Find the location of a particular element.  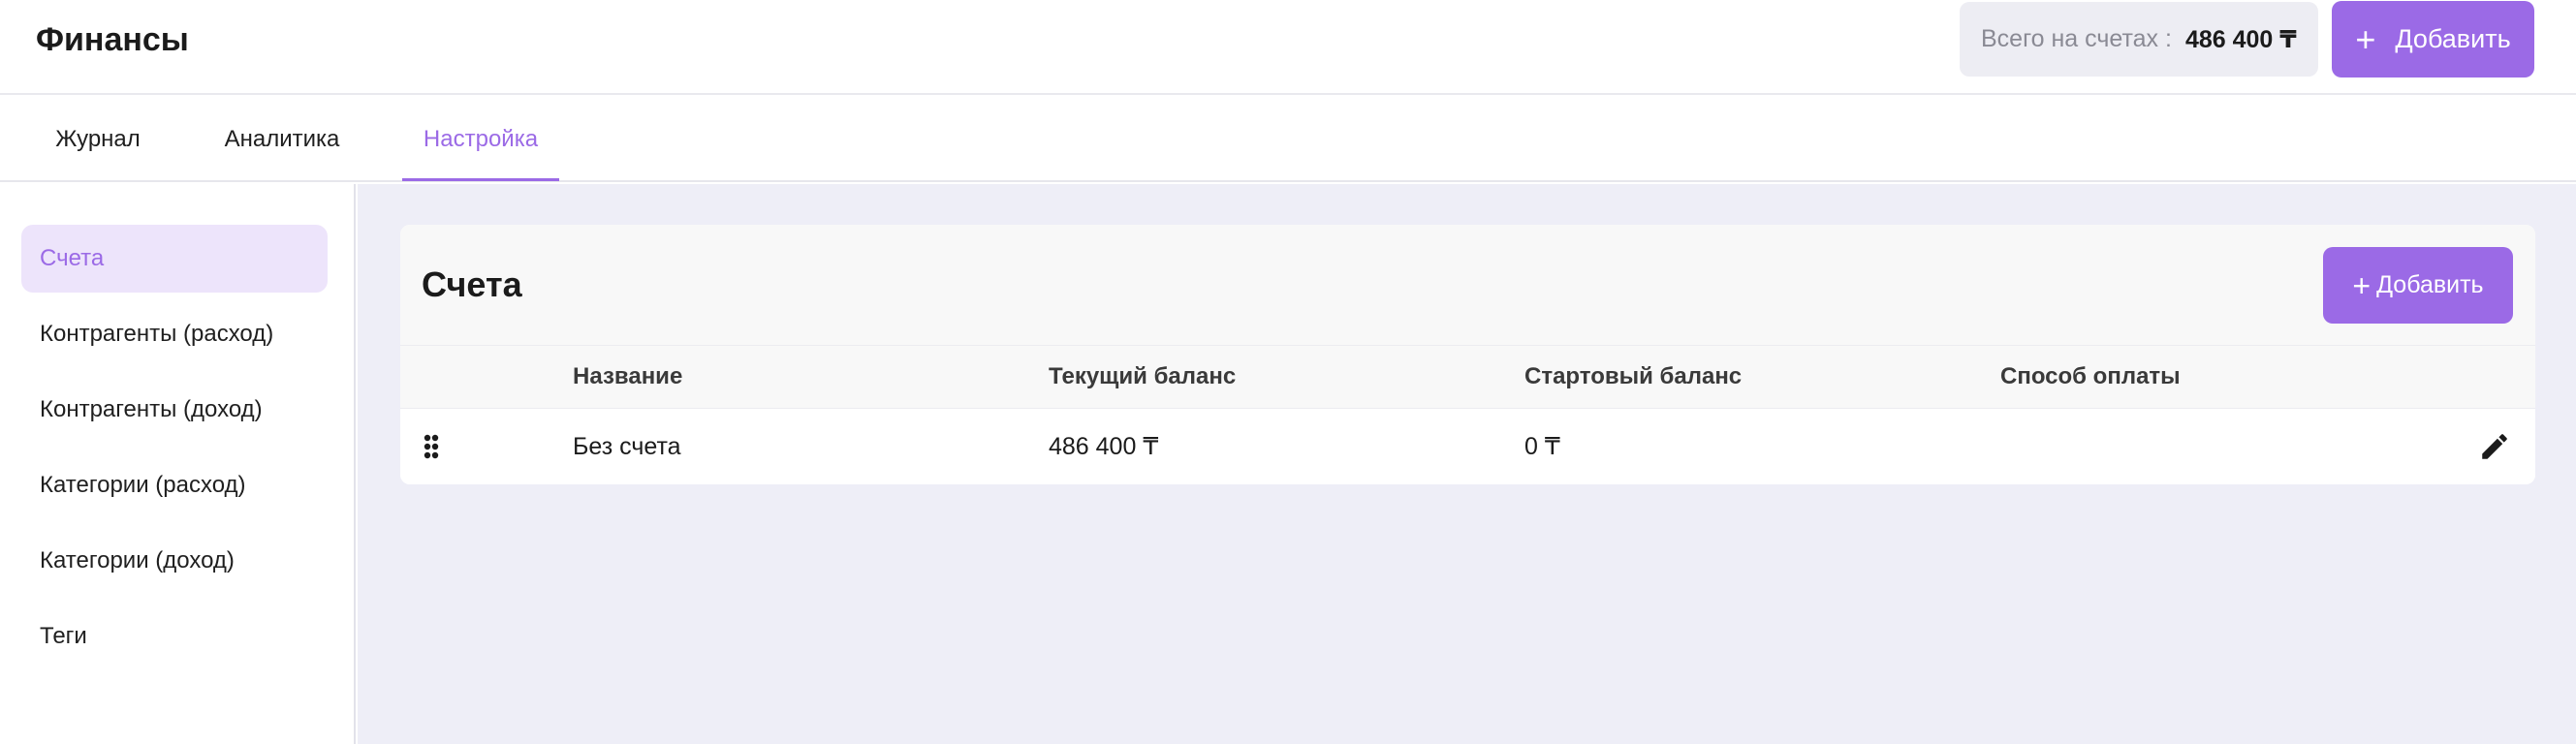

accounts-card-header: Счета + Добавить is located at coordinates (1467, 285).